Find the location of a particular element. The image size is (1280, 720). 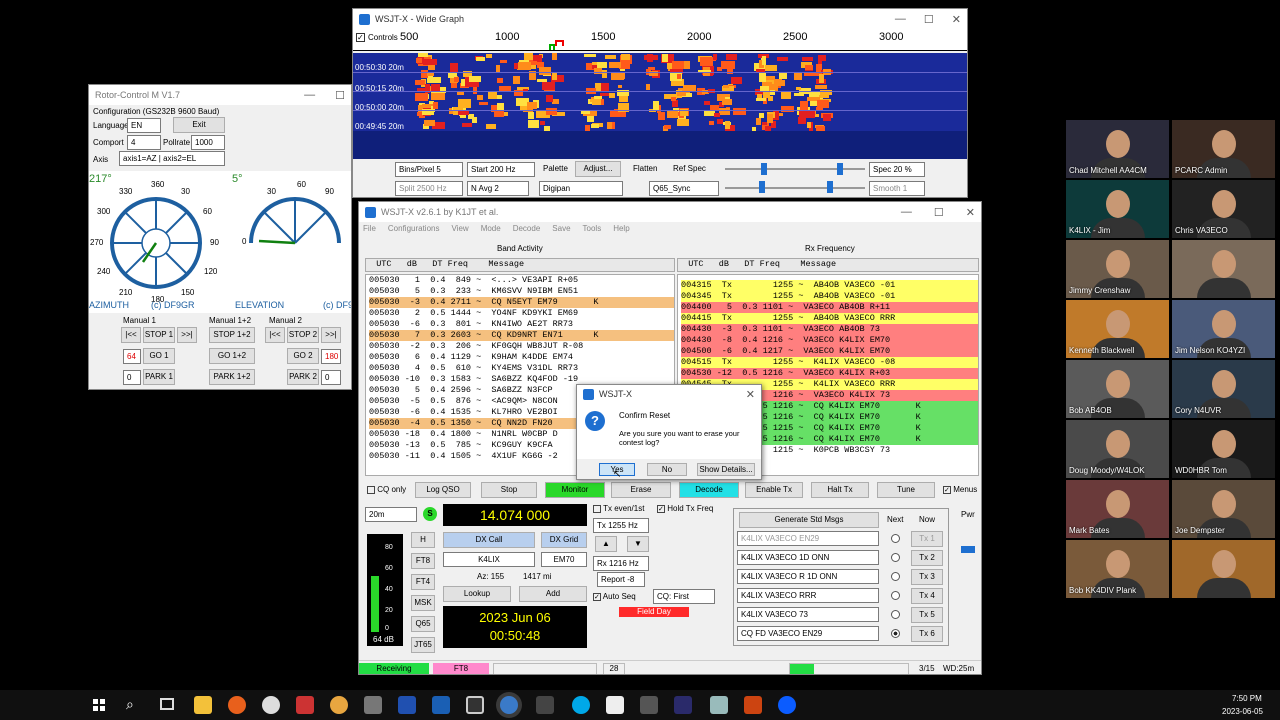

controls-checkbox: ✓ is located at coordinates (360, 37).